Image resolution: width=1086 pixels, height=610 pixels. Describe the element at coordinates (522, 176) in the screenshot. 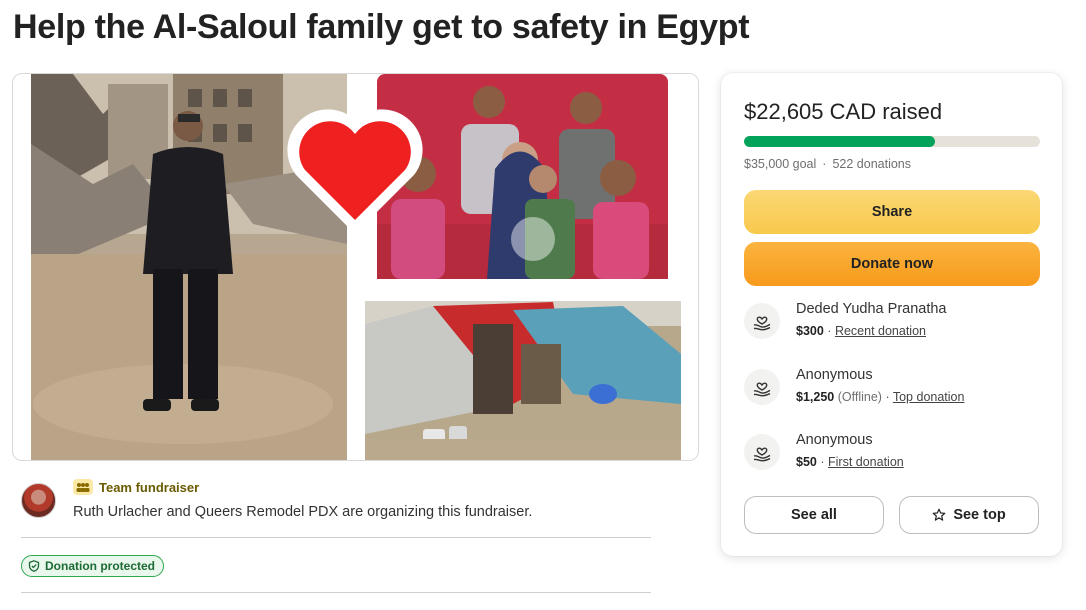

I see `photo-family` at that location.